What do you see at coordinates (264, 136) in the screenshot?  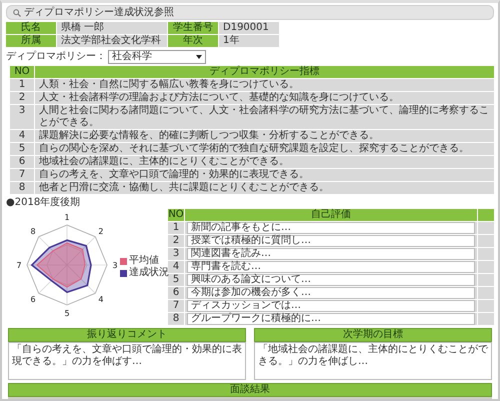 I see `table-cell: 課題解決に必要な情報を、的確に判断しつつ収集・分析することができる。` at bounding box center [264, 136].